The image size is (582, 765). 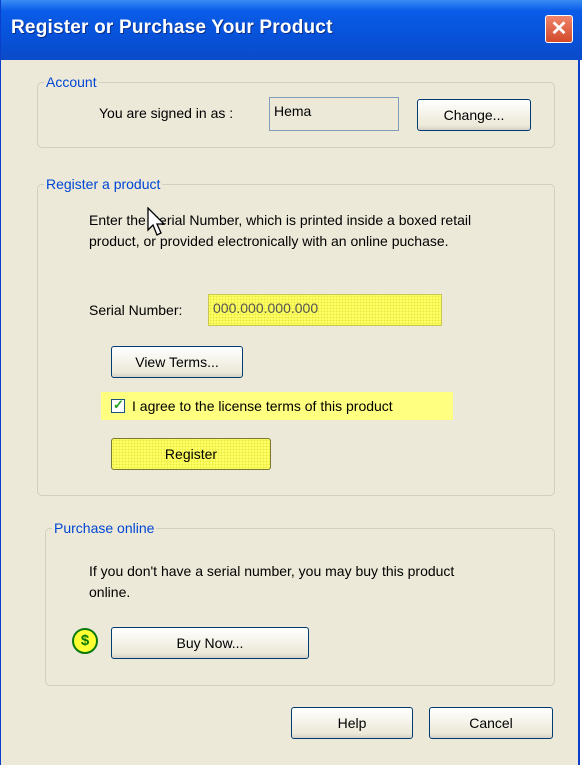 I want to click on register-button-label: Register, so click(x=191, y=454).